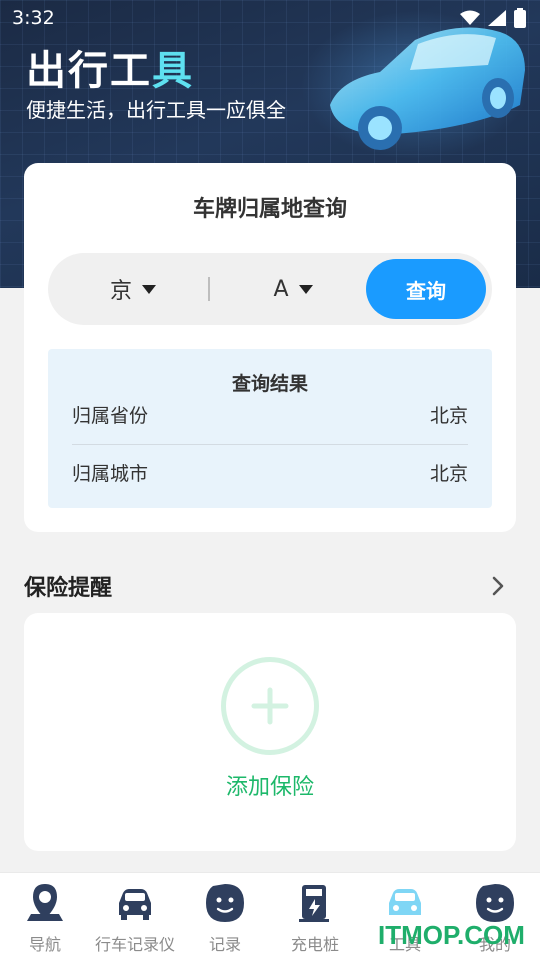 This screenshot has height=960, width=540. What do you see at coordinates (405, 902) in the screenshot?
I see `car-tools-icon` at bounding box center [405, 902].